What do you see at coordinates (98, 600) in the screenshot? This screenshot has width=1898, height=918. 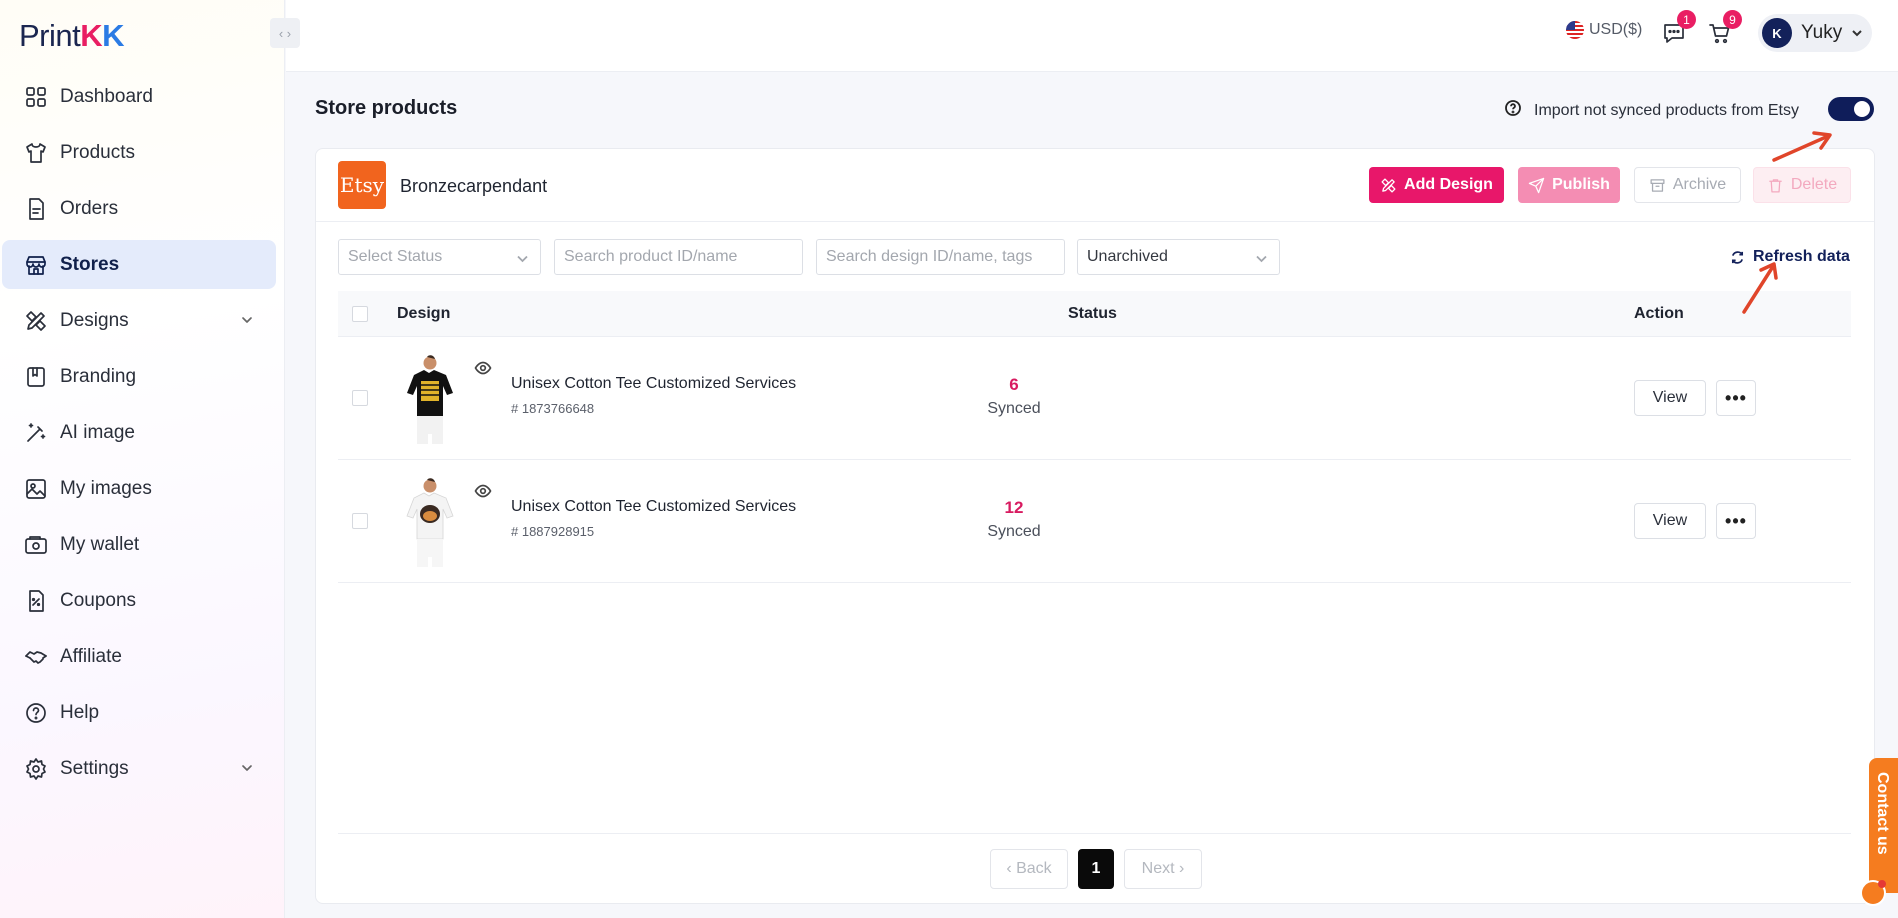 I see `sidebar-item-label: Coupons` at bounding box center [98, 600].